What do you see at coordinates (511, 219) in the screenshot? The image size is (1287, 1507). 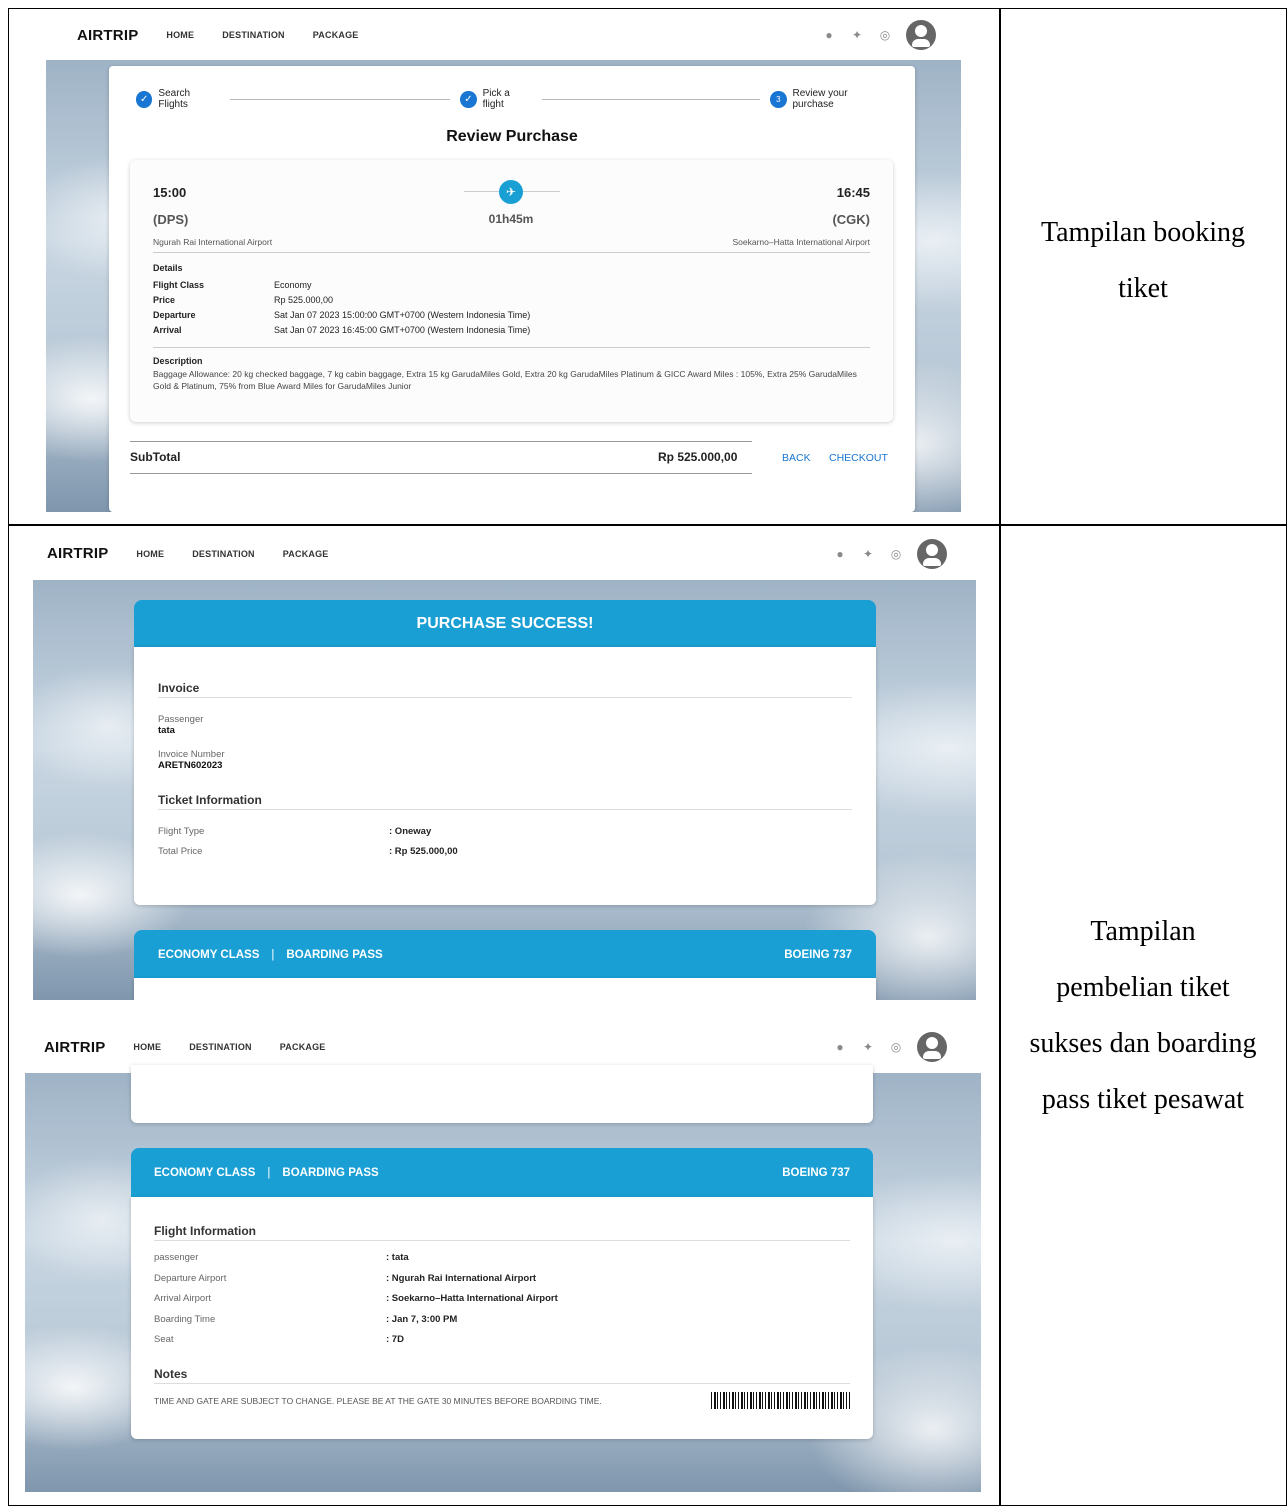 I see `flight-duration: 01h45m` at bounding box center [511, 219].